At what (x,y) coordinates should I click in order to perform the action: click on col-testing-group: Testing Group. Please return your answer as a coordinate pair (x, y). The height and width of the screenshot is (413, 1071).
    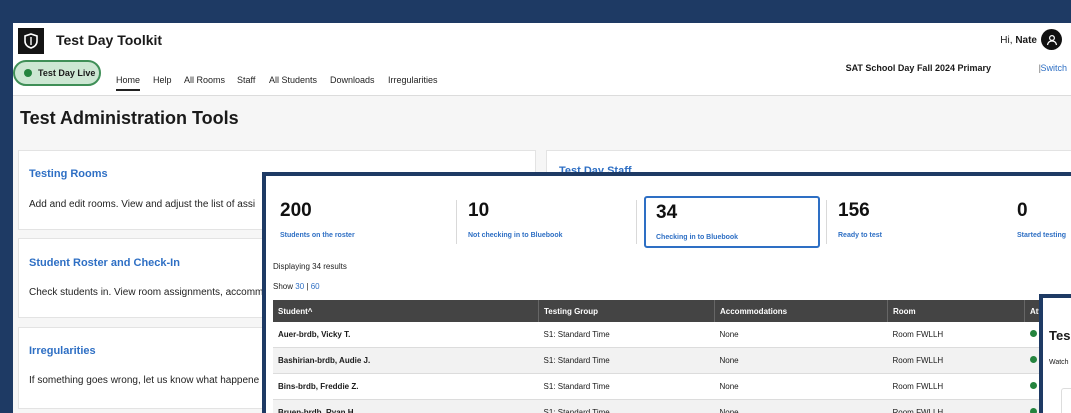
    Looking at the image, I should click on (626, 311).